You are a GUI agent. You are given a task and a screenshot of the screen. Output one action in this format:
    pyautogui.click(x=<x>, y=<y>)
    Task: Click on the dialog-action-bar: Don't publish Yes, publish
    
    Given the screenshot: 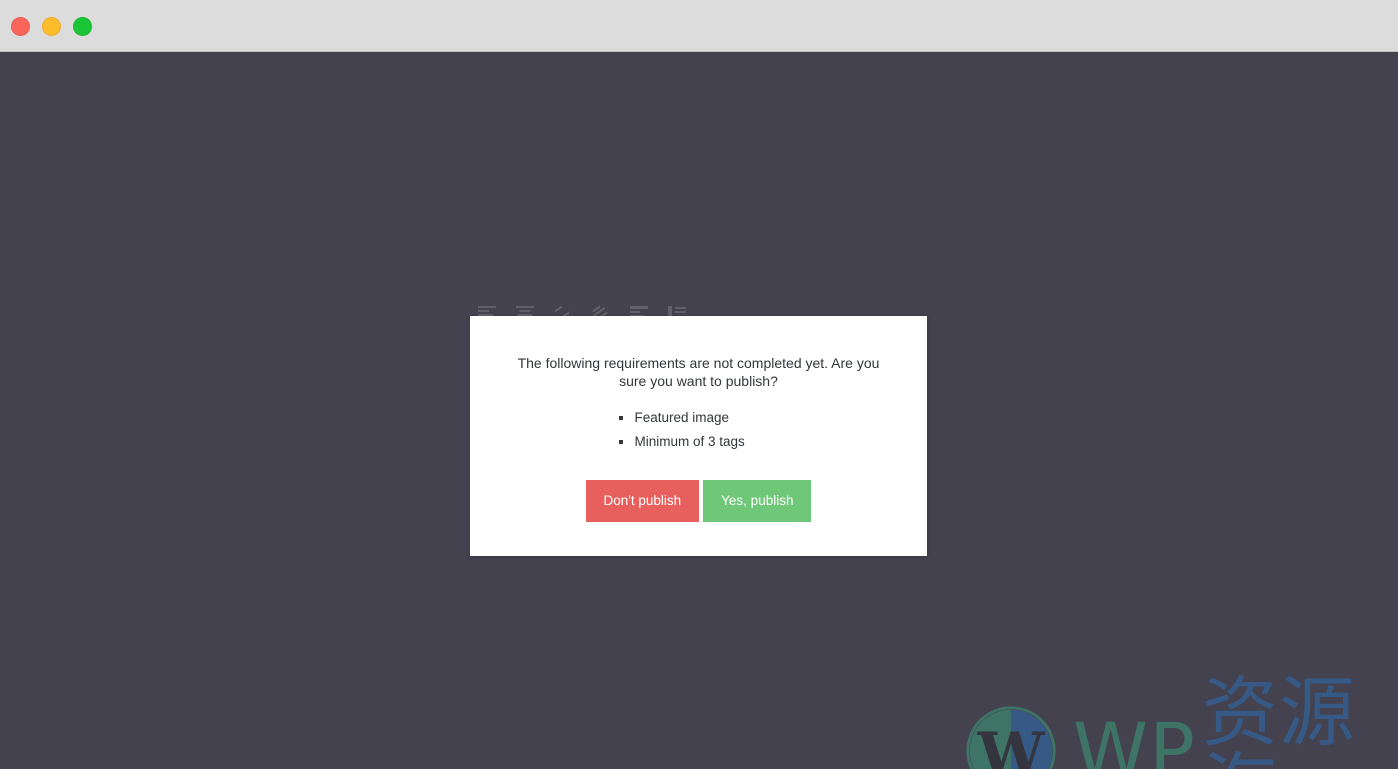 What is the action you would take?
    pyautogui.click(x=698, y=501)
    